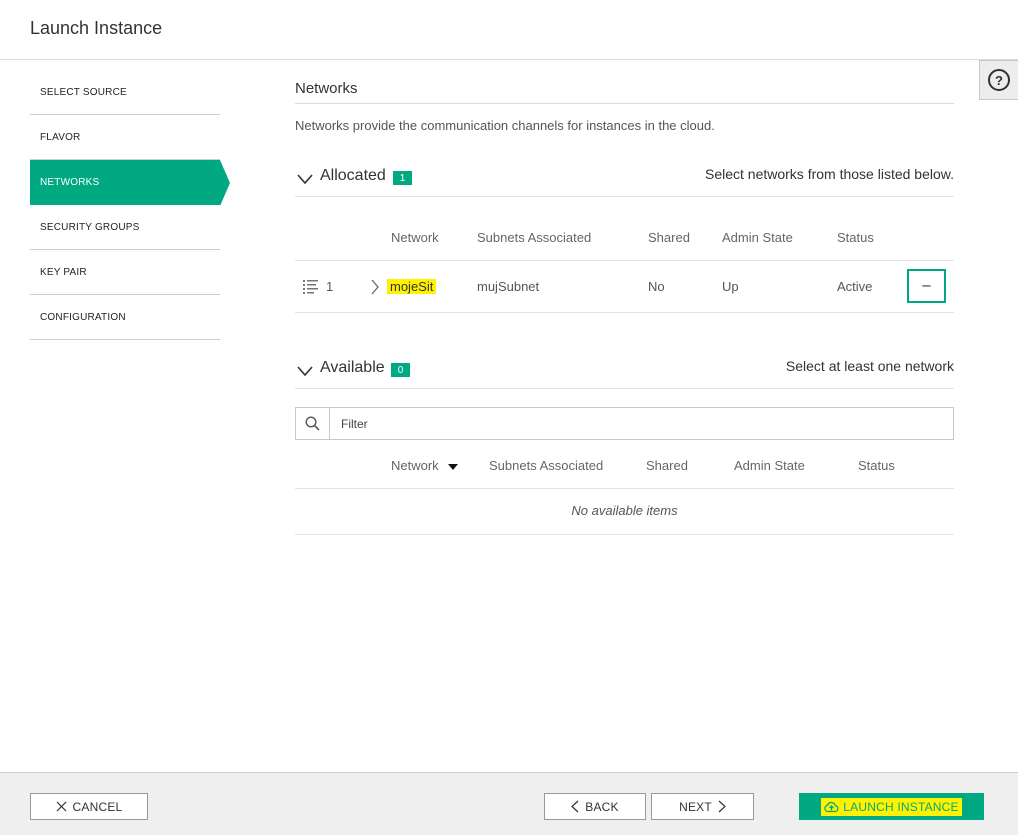 The height and width of the screenshot is (835, 1018). Describe the element at coordinates (624, 373) in the screenshot. I see `available-header: Available 0 Select at least one network` at that location.